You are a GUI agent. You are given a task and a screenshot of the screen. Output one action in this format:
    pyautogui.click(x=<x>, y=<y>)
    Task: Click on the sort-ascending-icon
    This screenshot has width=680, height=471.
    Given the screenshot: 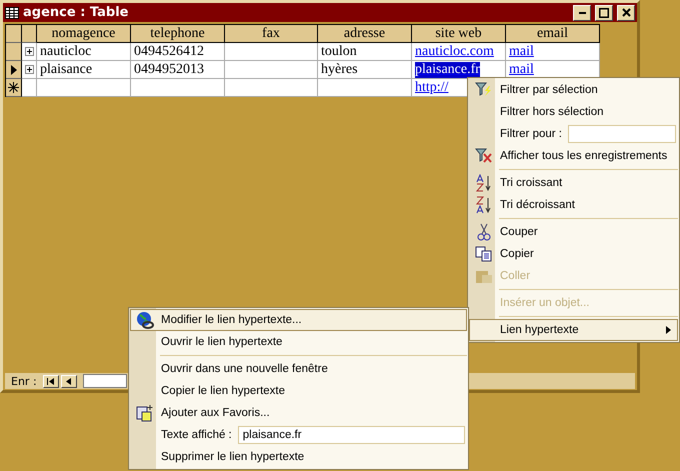 What is the action you would take?
    pyautogui.click(x=483, y=183)
    